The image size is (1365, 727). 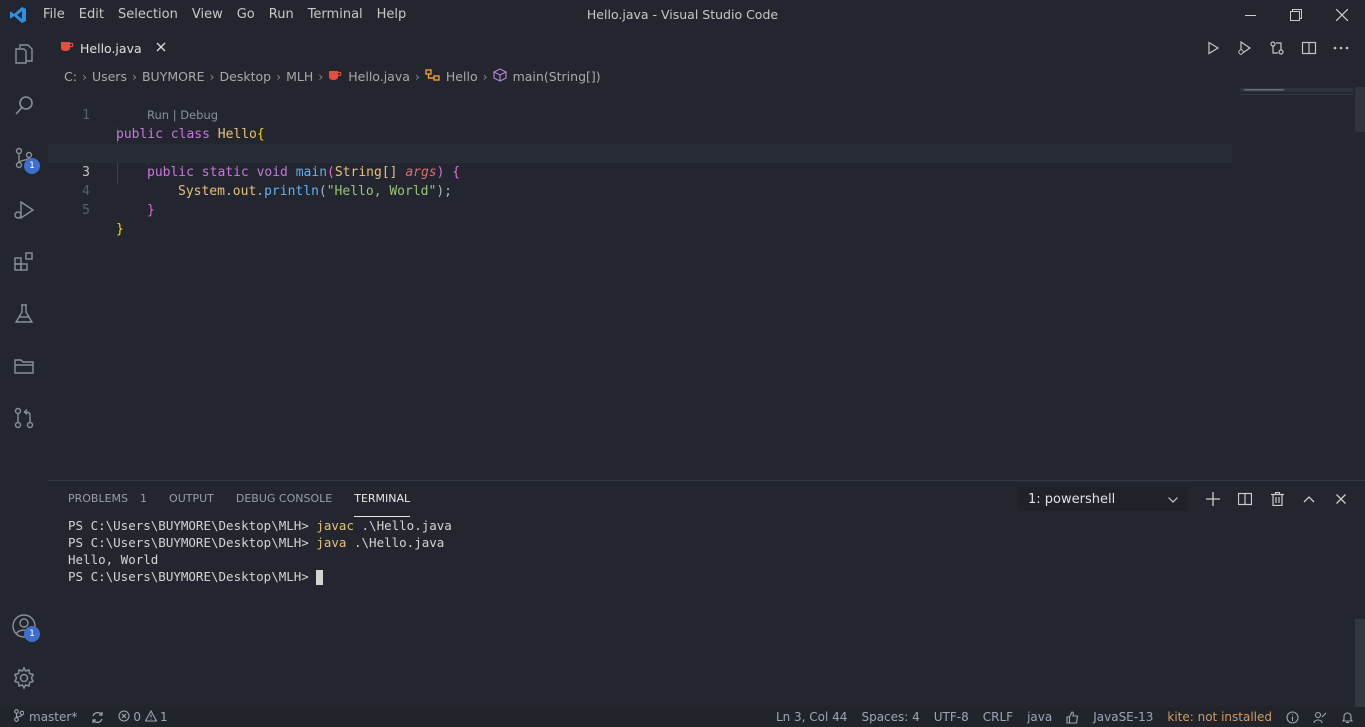 I want to click on eol-status: CRLF, so click(x=998, y=717).